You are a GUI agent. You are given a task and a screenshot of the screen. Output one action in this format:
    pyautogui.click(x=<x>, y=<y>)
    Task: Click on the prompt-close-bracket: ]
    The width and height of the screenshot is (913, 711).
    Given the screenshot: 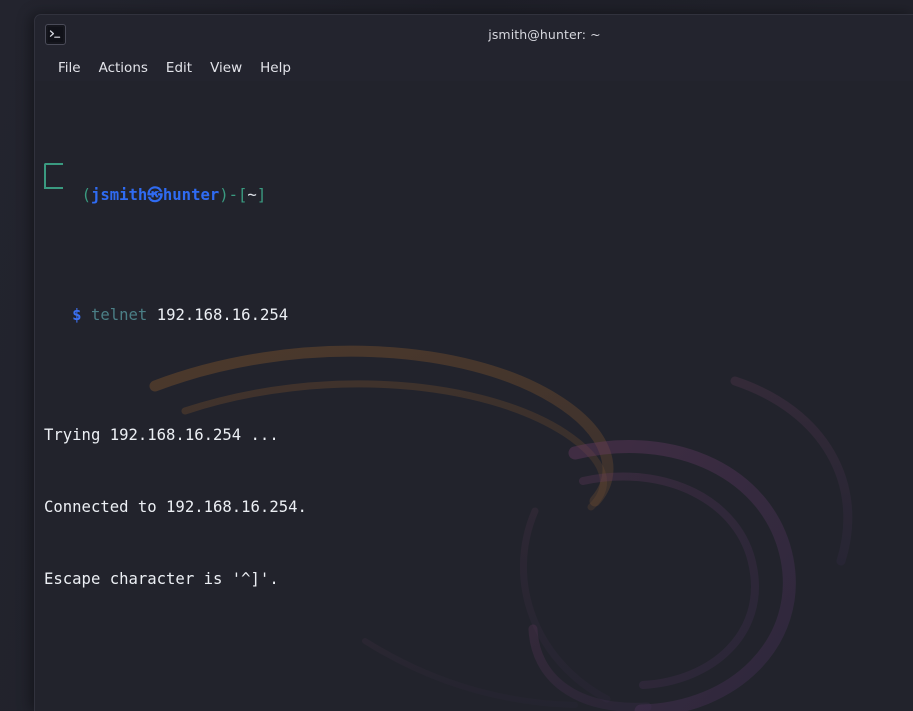 What is the action you would take?
    pyautogui.click(x=261, y=195)
    